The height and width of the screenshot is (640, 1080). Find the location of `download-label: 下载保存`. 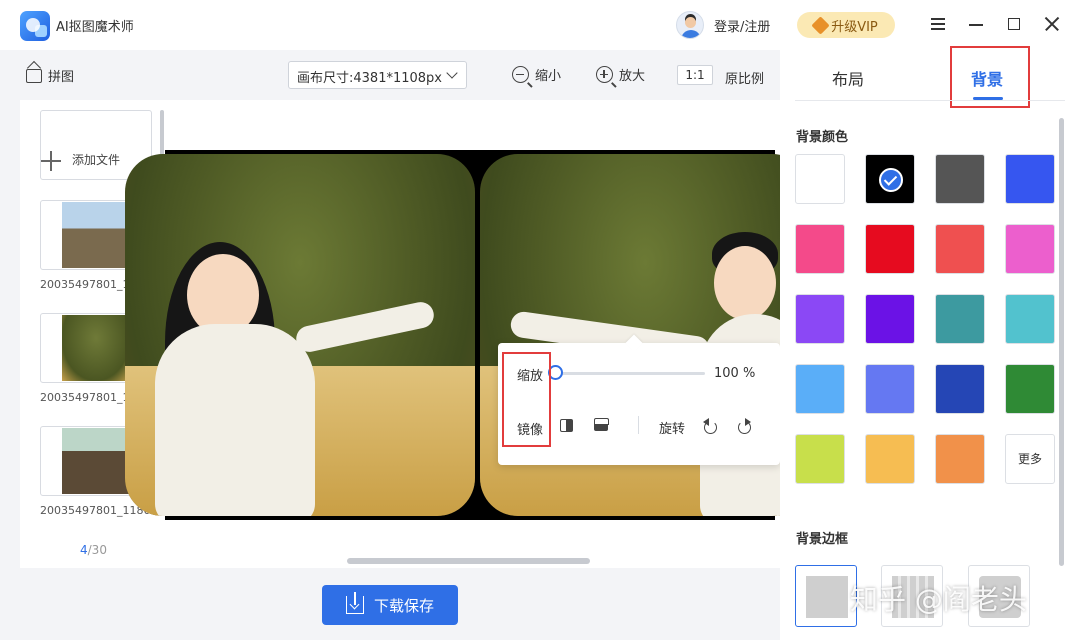

download-label: 下载保存 is located at coordinates (403, 605).